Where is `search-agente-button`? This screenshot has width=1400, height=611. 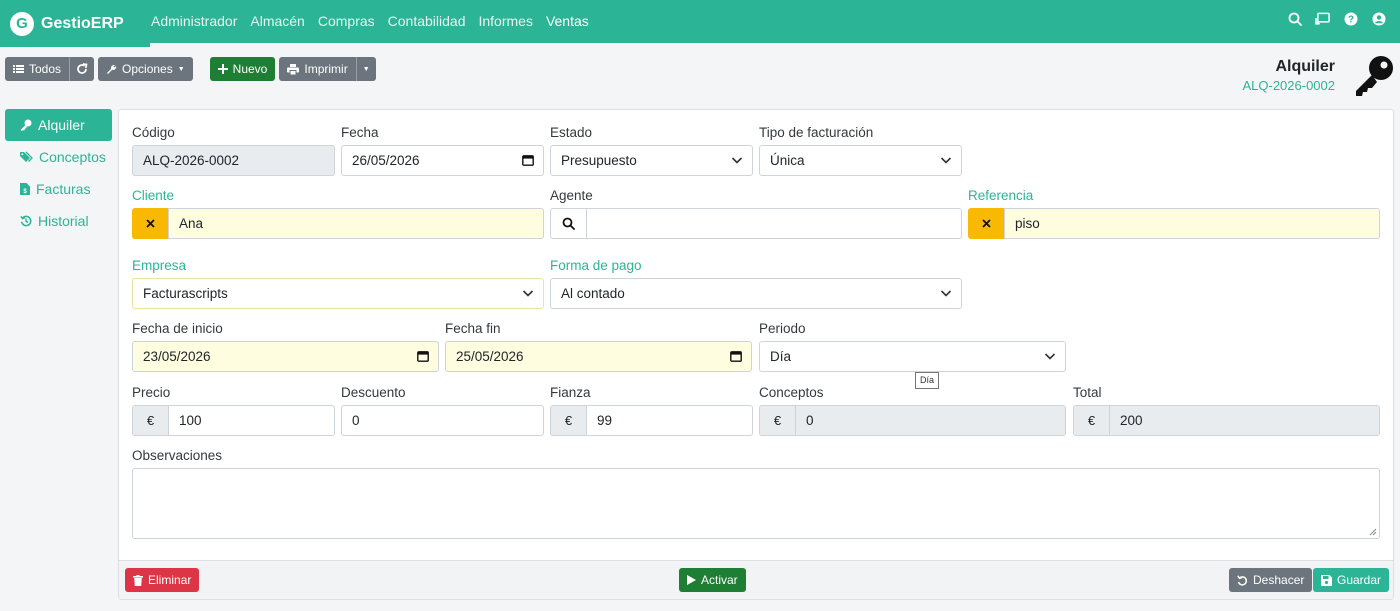
search-agente-button is located at coordinates (568, 223).